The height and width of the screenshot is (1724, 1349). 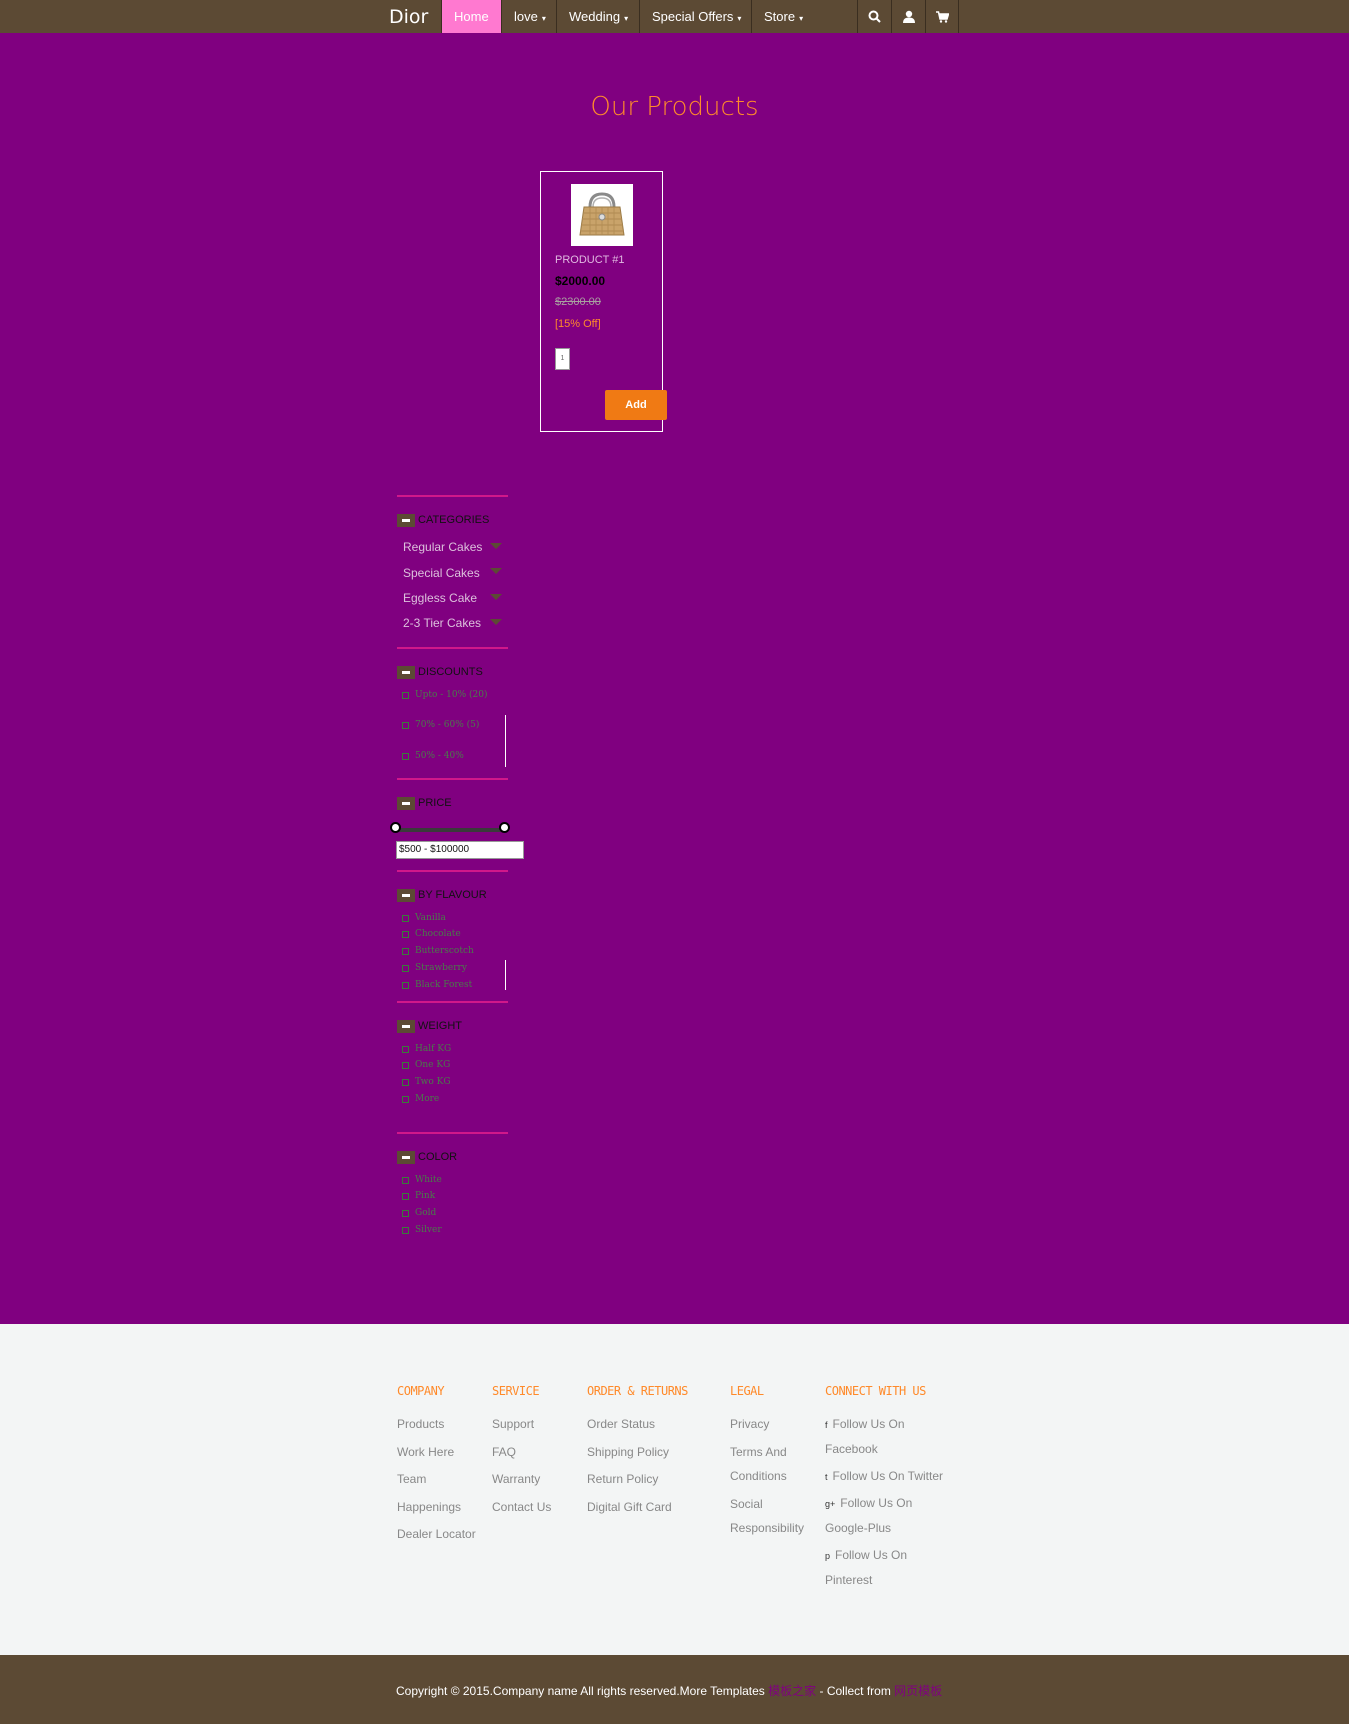 What do you see at coordinates (442, 547) in the screenshot?
I see `category-regular-cakes: Regular Cakes` at bounding box center [442, 547].